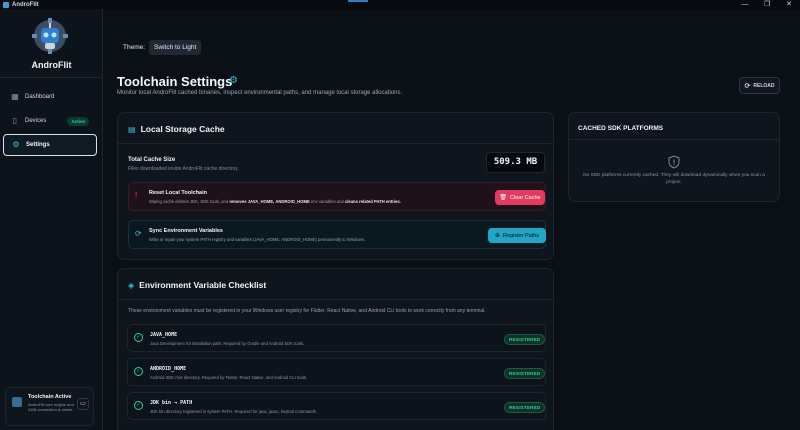 The width and height of the screenshot is (800, 430). Describe the element at coordinates (50, 36) in the screenshot. I see `robot-logo-icon` at that location.